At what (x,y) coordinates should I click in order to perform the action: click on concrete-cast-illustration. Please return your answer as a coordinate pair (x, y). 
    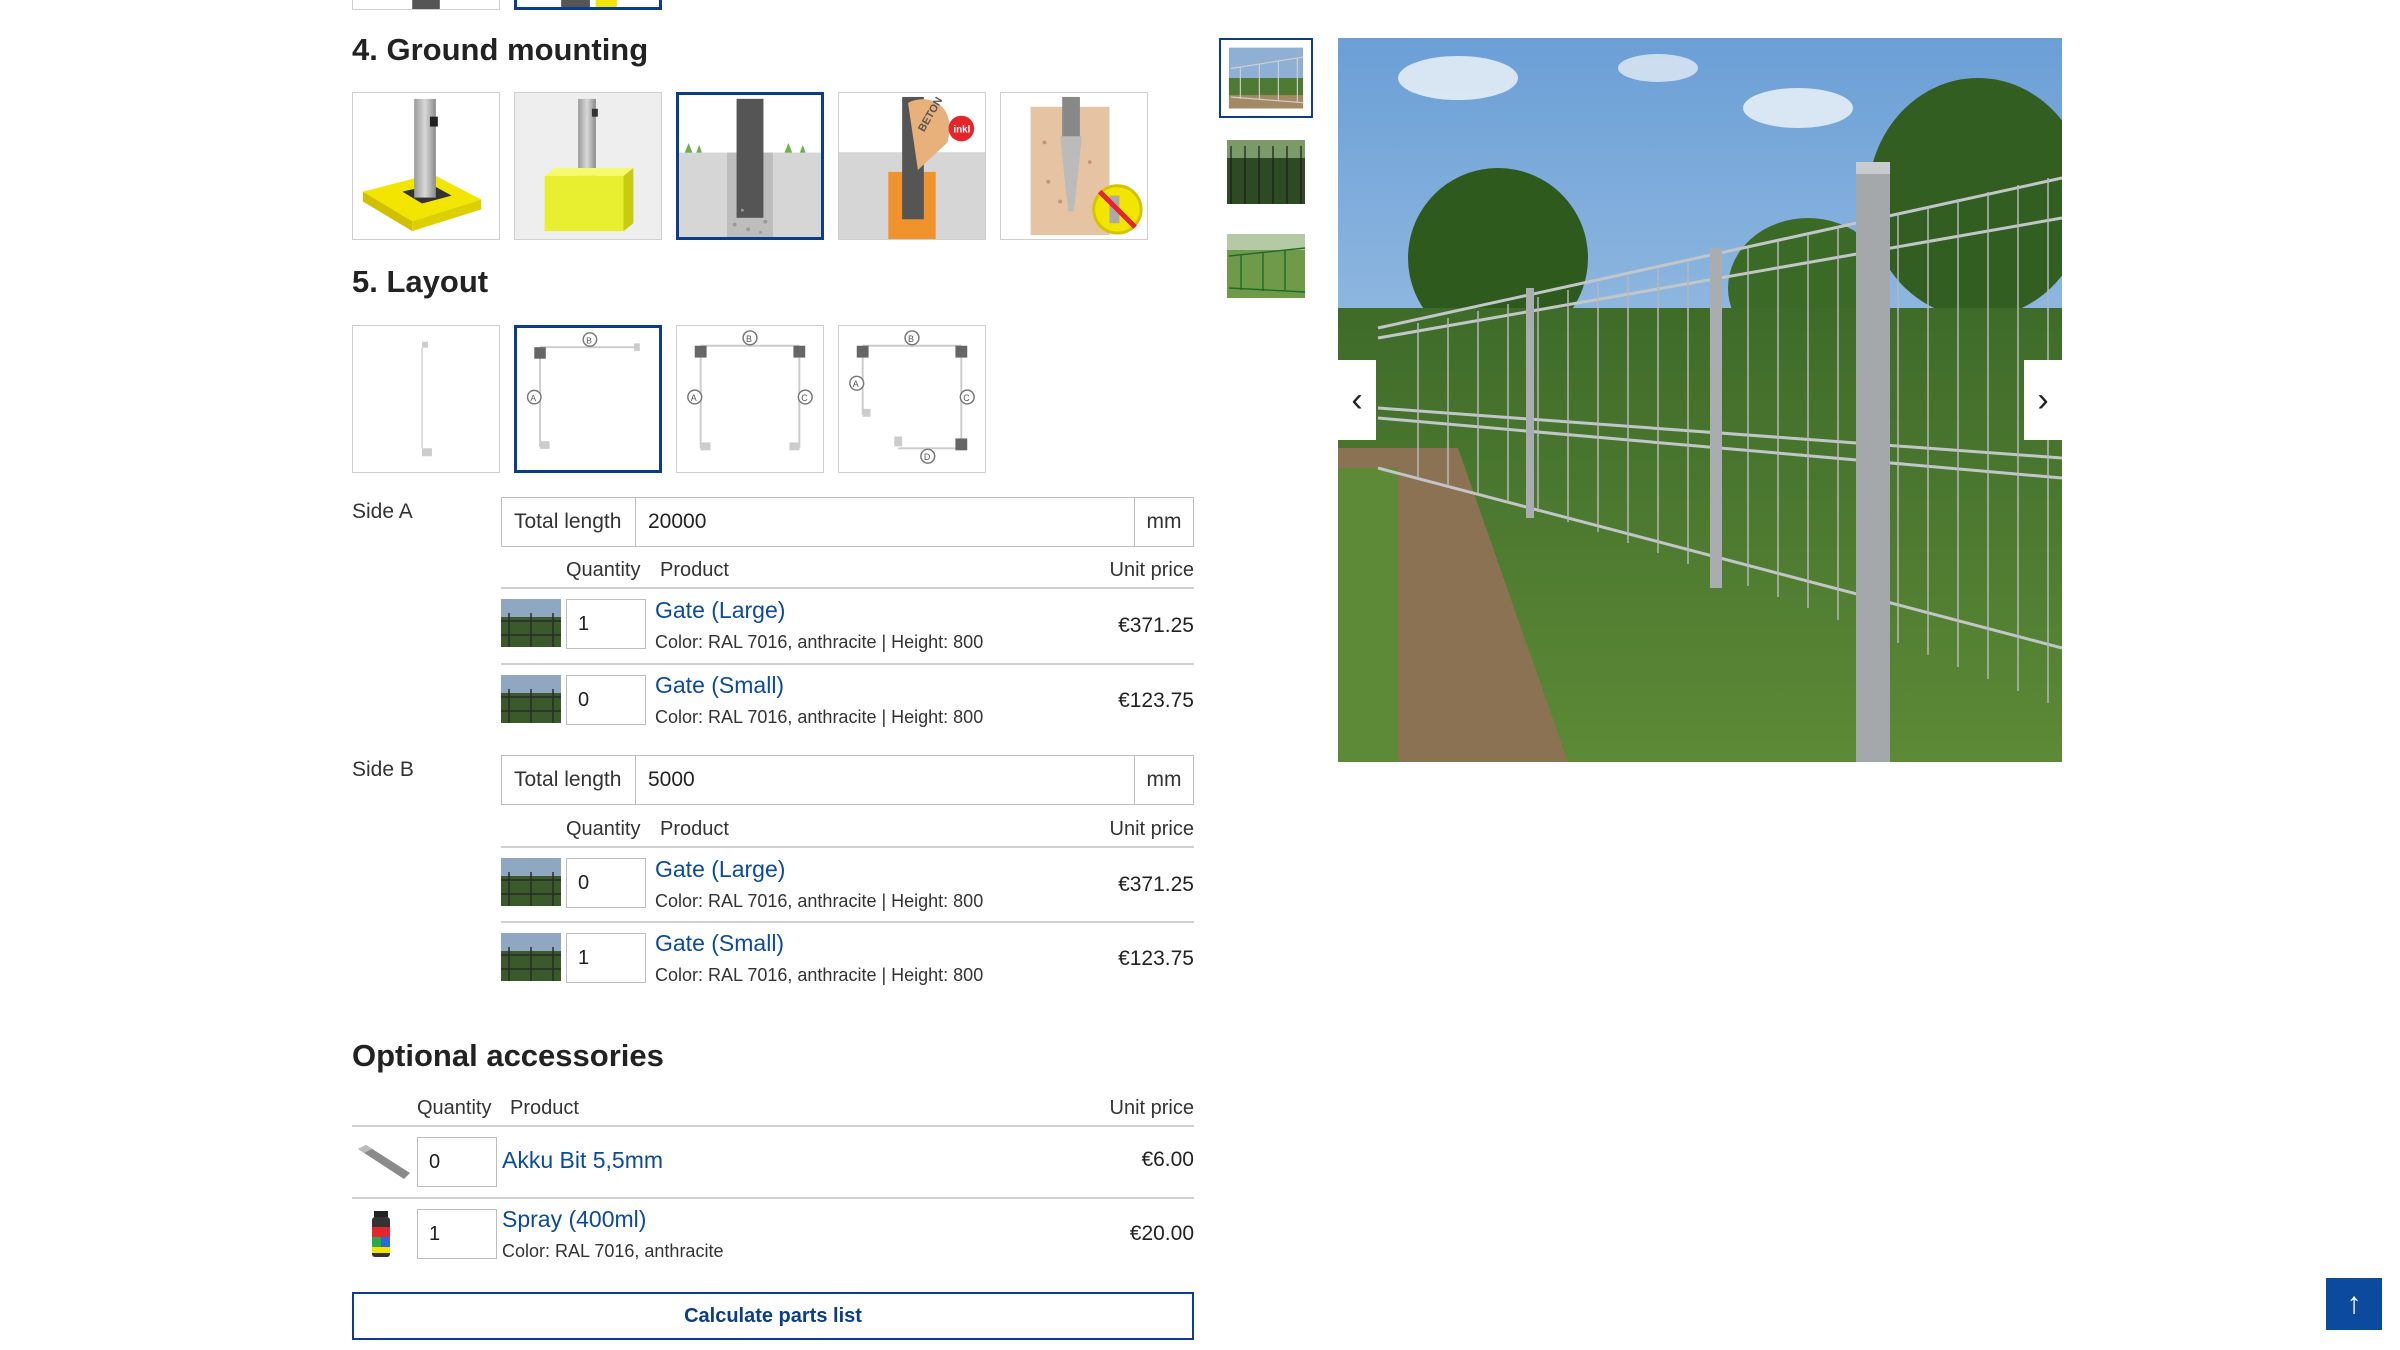
    Looking at the image, I should click on (750, 166).